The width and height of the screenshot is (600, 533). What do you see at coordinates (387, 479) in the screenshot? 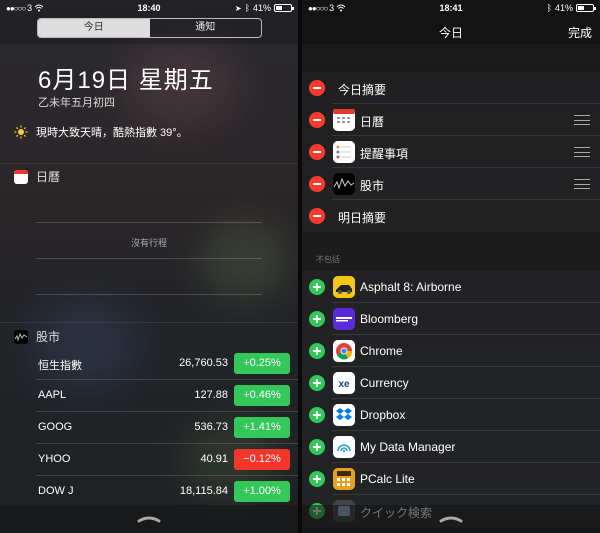
I see `widget-label: PCalc Lite` at bounding box center [387, 479].